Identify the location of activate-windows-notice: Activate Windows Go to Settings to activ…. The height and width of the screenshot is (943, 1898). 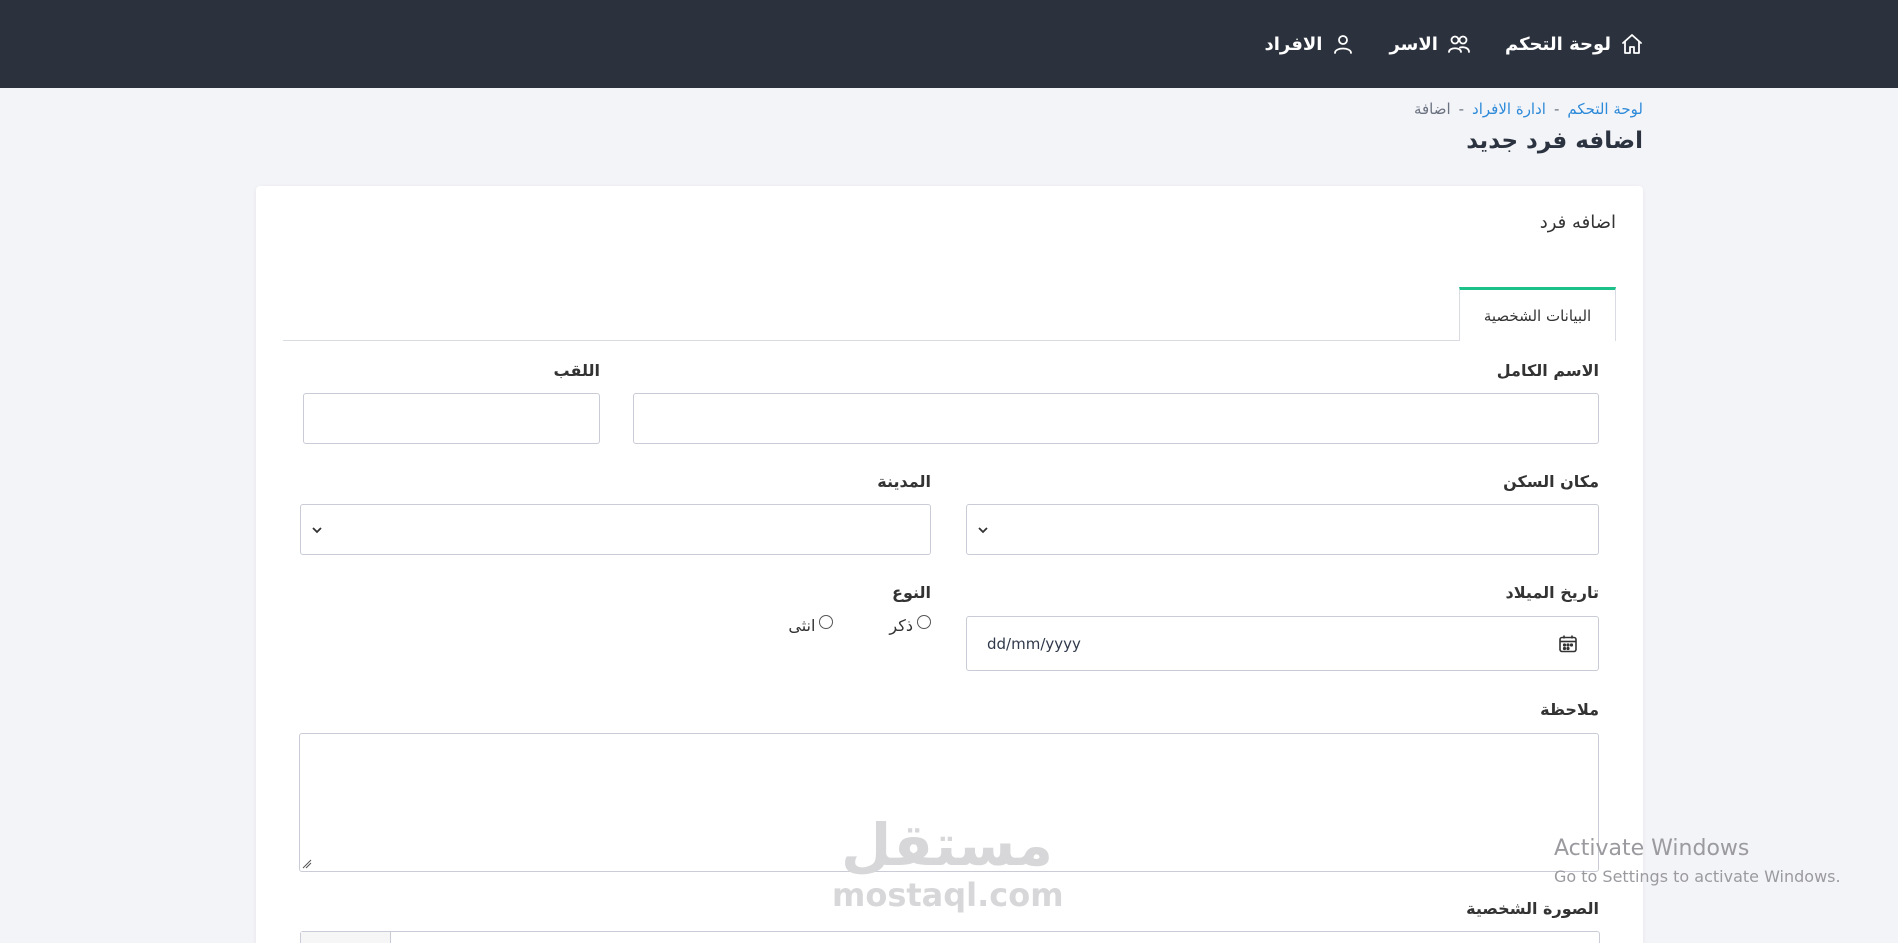
(1697, 861).